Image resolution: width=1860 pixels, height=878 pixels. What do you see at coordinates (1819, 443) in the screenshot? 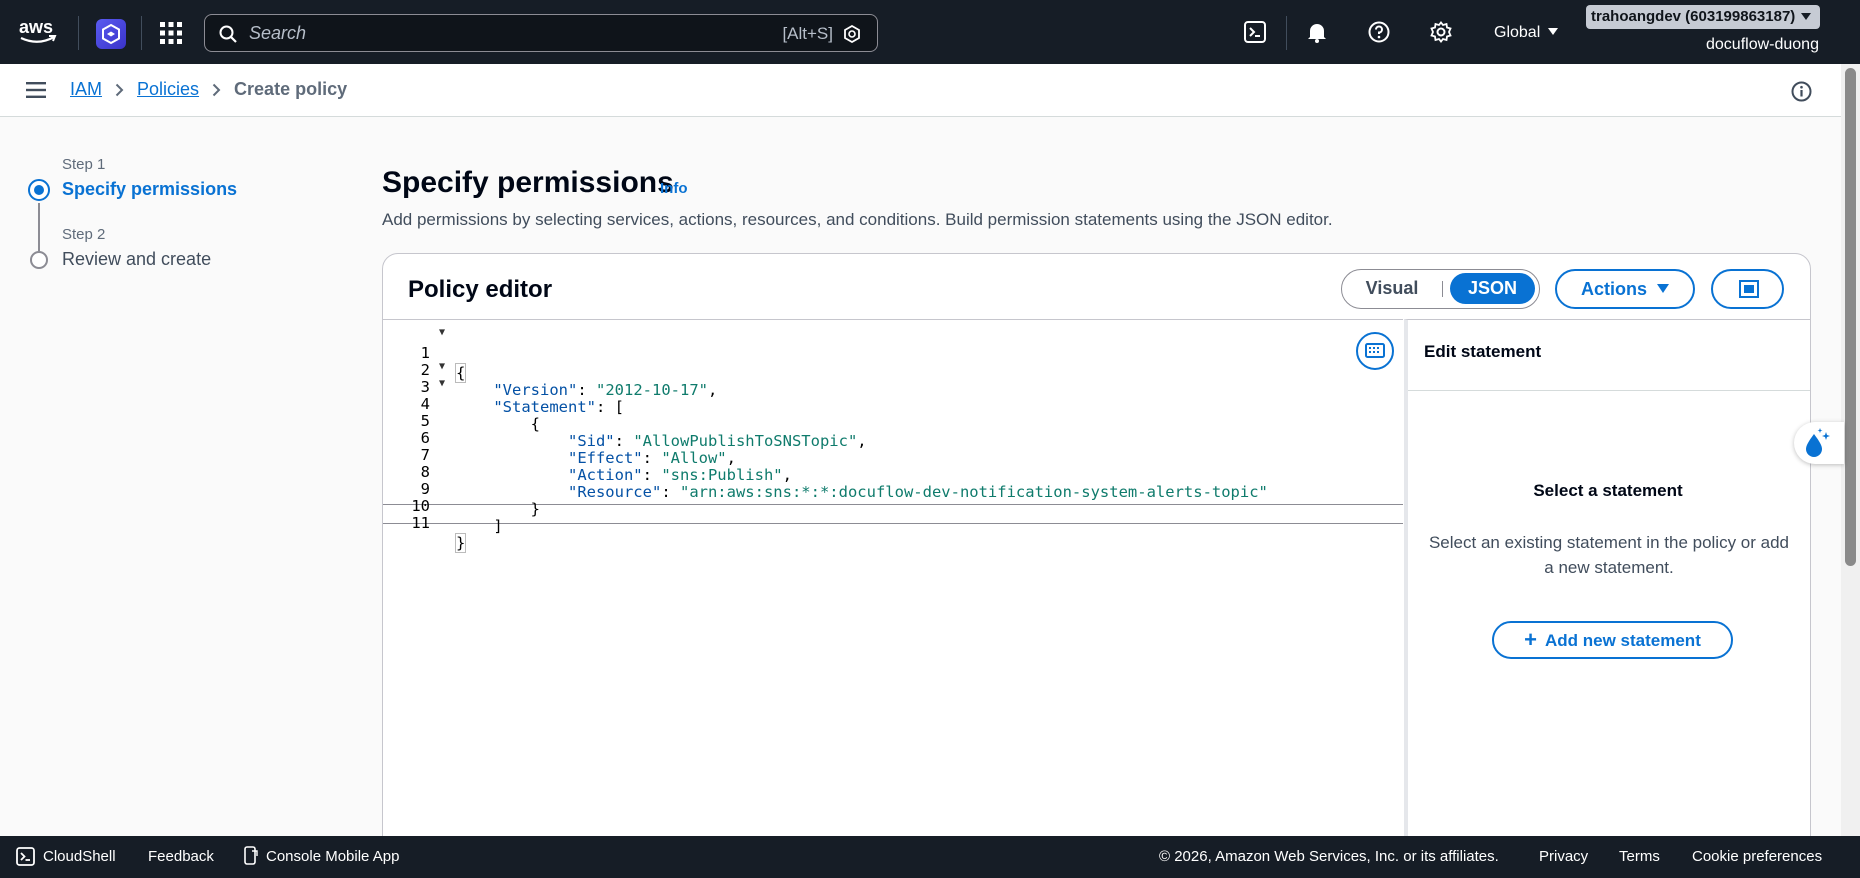
I see `amazon-q-assistant-button` at bounding box center [1819, 443].